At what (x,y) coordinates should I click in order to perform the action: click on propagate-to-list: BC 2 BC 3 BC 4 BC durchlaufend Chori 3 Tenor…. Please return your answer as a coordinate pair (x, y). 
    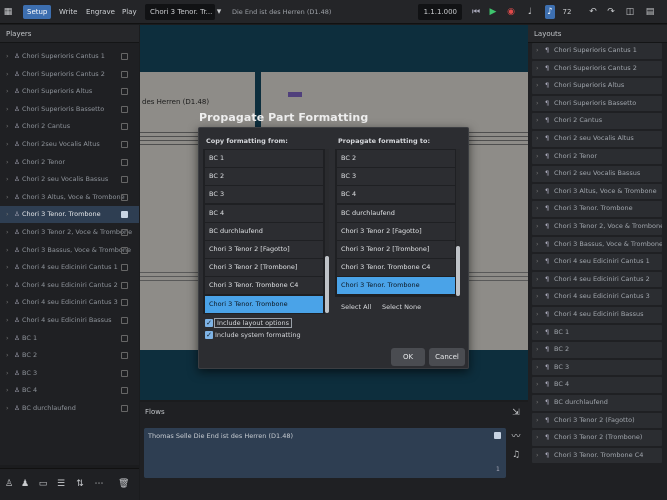
    Looking at the image, I should click on (397, 223).